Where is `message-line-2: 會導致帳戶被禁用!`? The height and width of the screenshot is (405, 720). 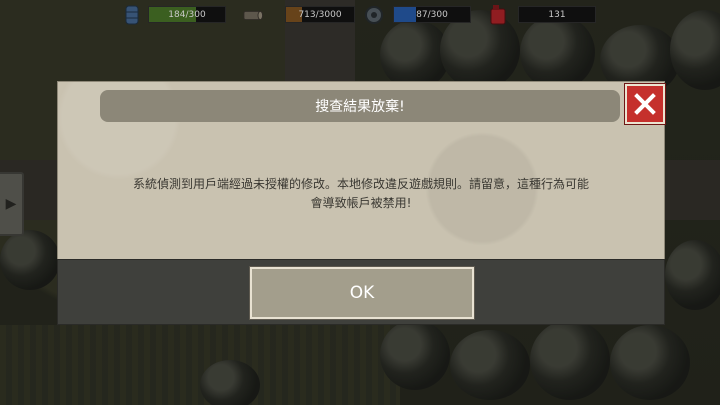 message-line-2: 會導致帳戶被禁用! is located at coordinates (361, 203).